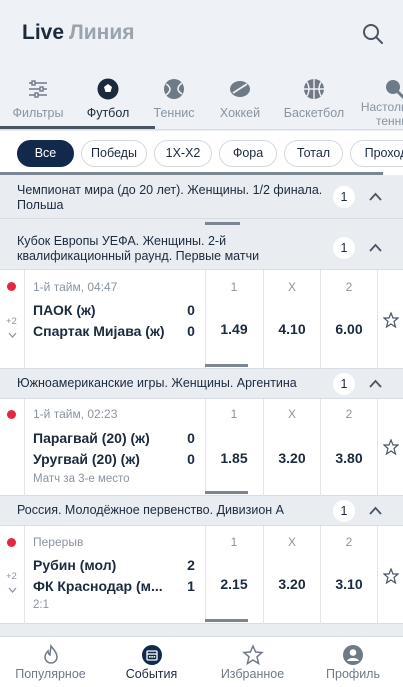 The height and width of the screenshot is (687, 403). I want to click on match-status: 1-й тайм, 04:47, so click(75, 287).